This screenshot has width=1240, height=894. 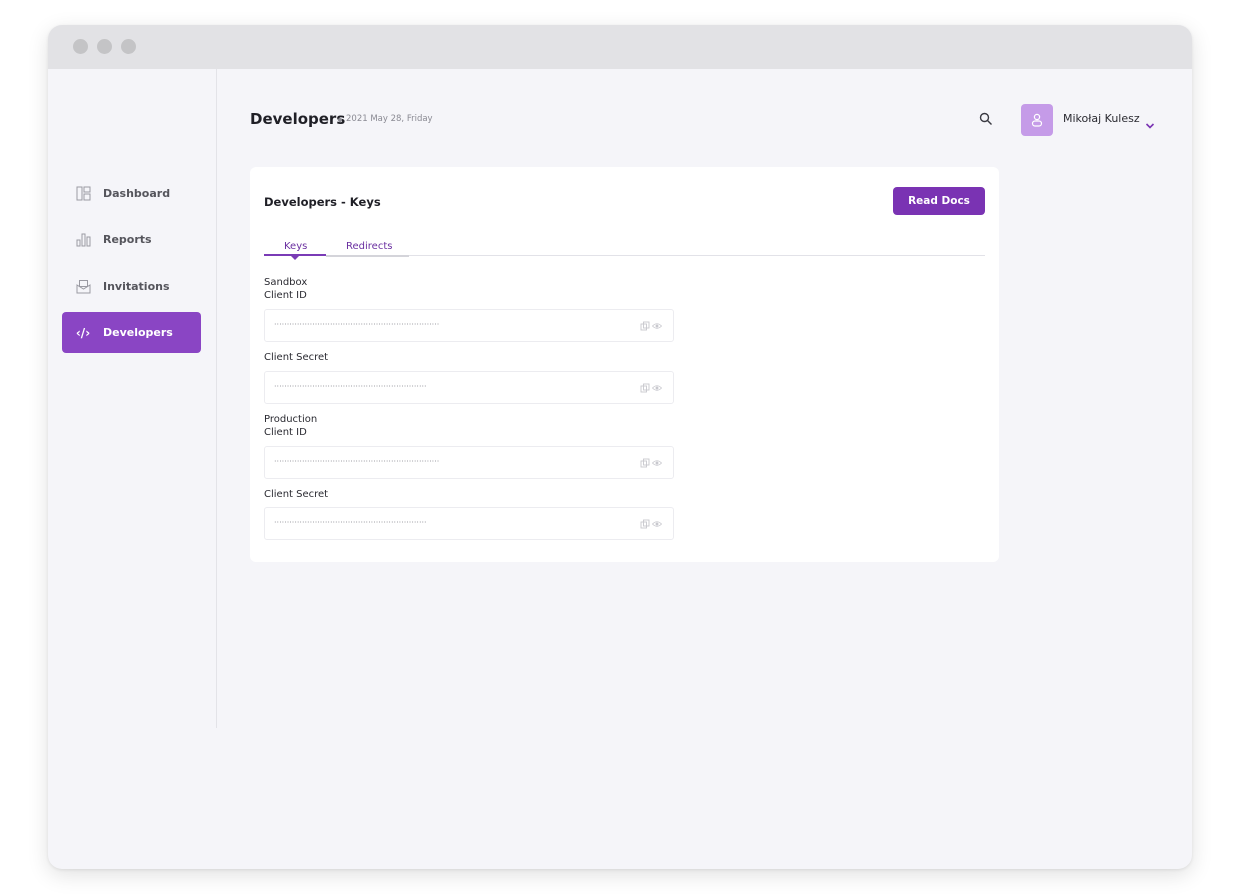 I want to click on bar-chart-icon, so click(x=83, y=240).